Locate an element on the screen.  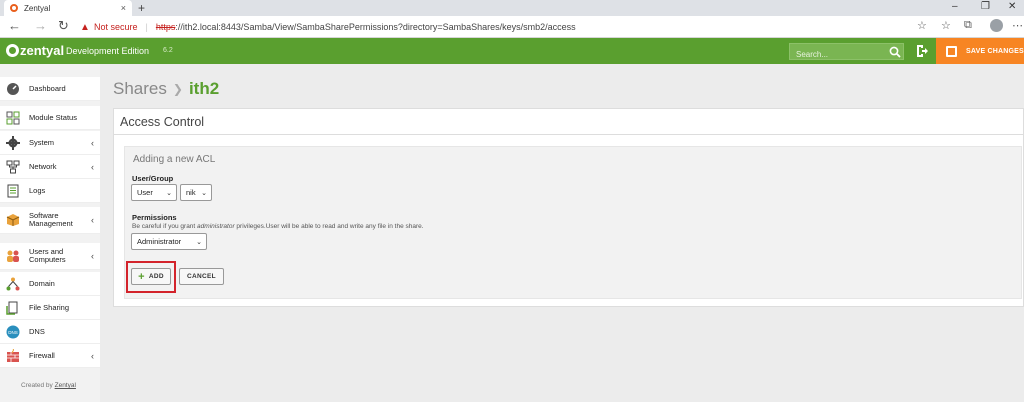
cancel-button: CANCEL is located at coordinates (201, 276).